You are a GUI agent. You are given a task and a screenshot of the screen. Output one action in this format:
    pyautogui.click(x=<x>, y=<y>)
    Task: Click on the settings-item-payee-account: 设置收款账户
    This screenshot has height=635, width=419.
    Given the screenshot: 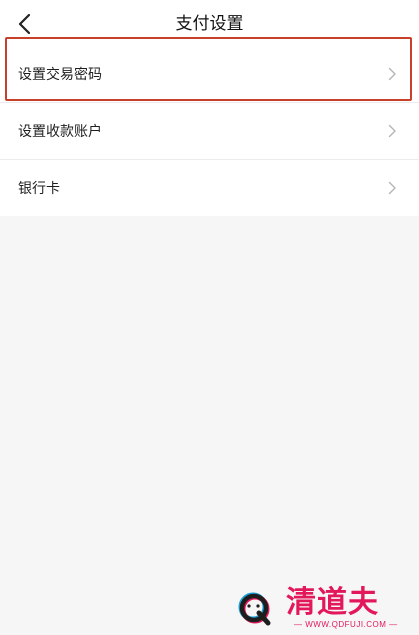 What is the action you would take?
    pyautogui.click(x=209, y=131)
    